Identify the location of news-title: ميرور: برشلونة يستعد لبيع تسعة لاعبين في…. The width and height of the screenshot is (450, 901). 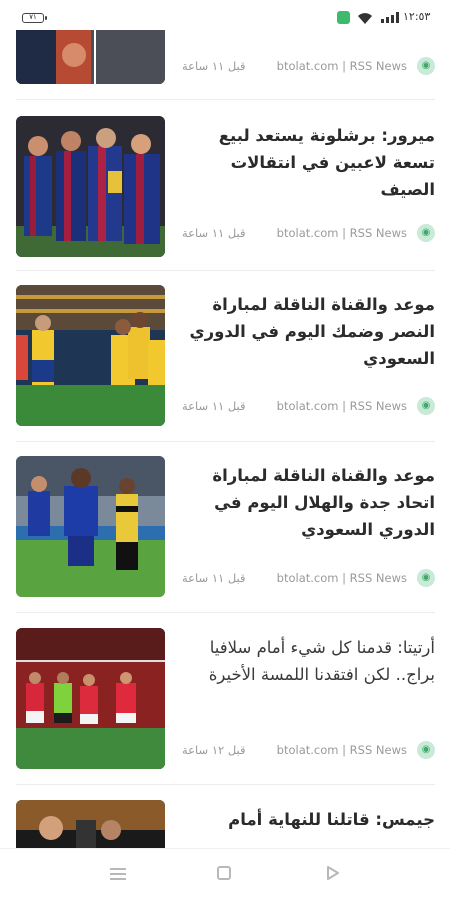
(307, 162).